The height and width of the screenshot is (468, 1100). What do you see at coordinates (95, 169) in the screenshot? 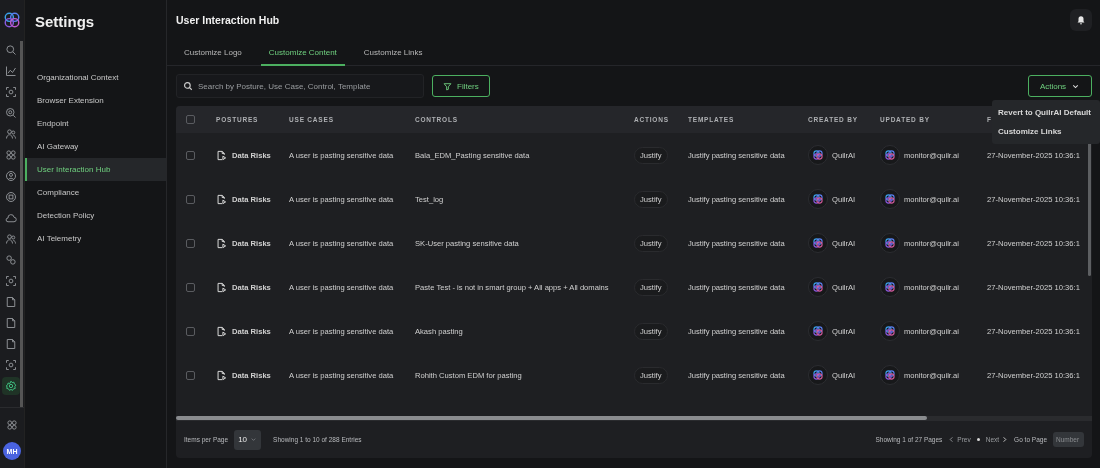
I see `sidebar-item: User Interaction Hub` at bounding box center [95, 169].